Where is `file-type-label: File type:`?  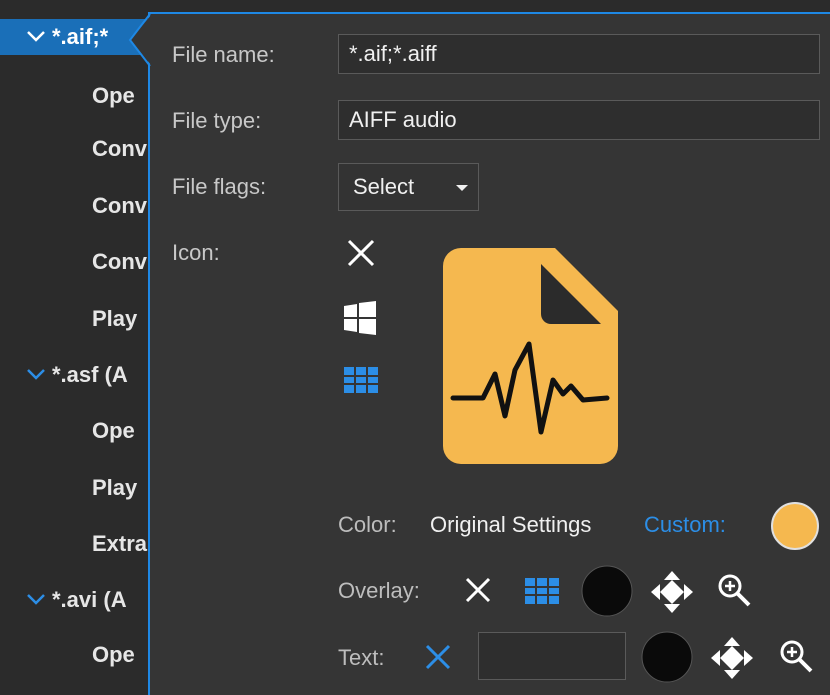 file-type-label: File type: is located at coordinates (217, 120).